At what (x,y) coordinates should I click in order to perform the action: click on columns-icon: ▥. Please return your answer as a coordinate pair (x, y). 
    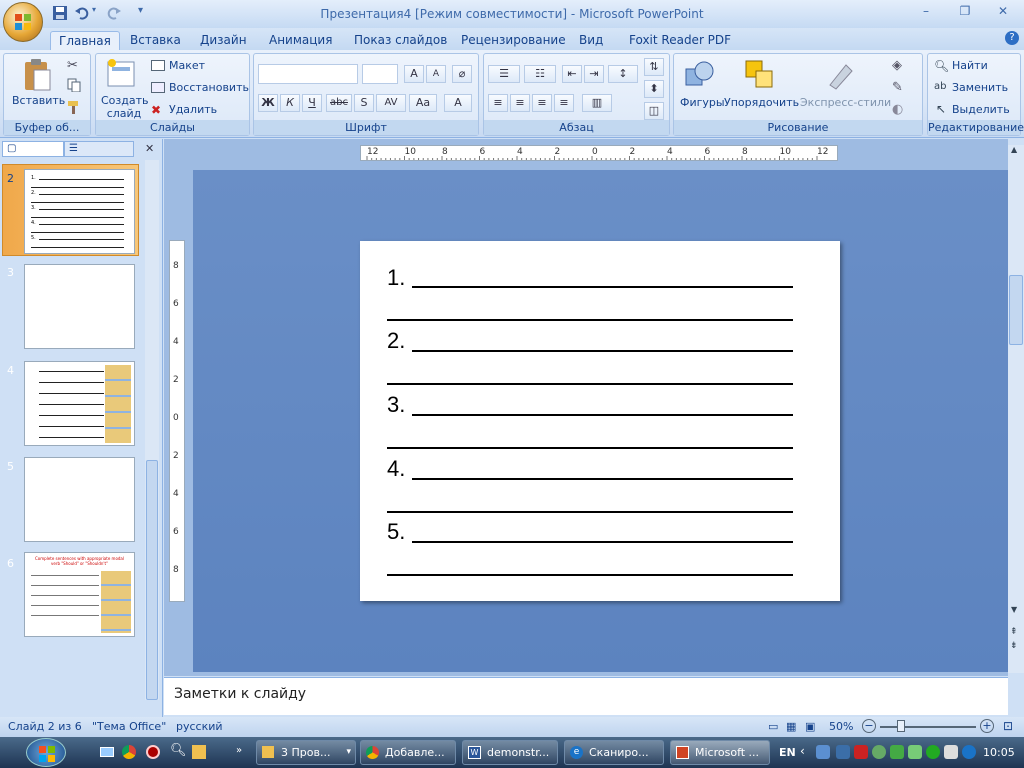
    Looking at the image, I should click on (597, 103).